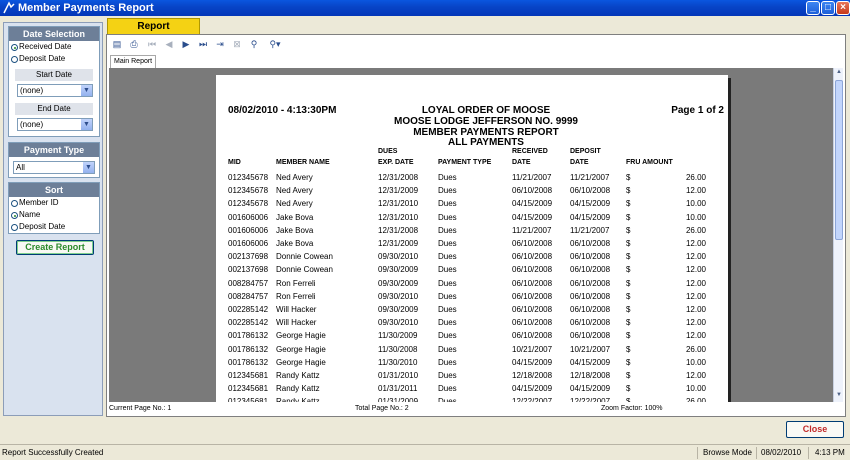 Image resolution: width=850 pixels, height=460 pixels. Describe the element at coordinates (54, 47) in the screenshot. I see `received-date-radio: Received Date` at that location.